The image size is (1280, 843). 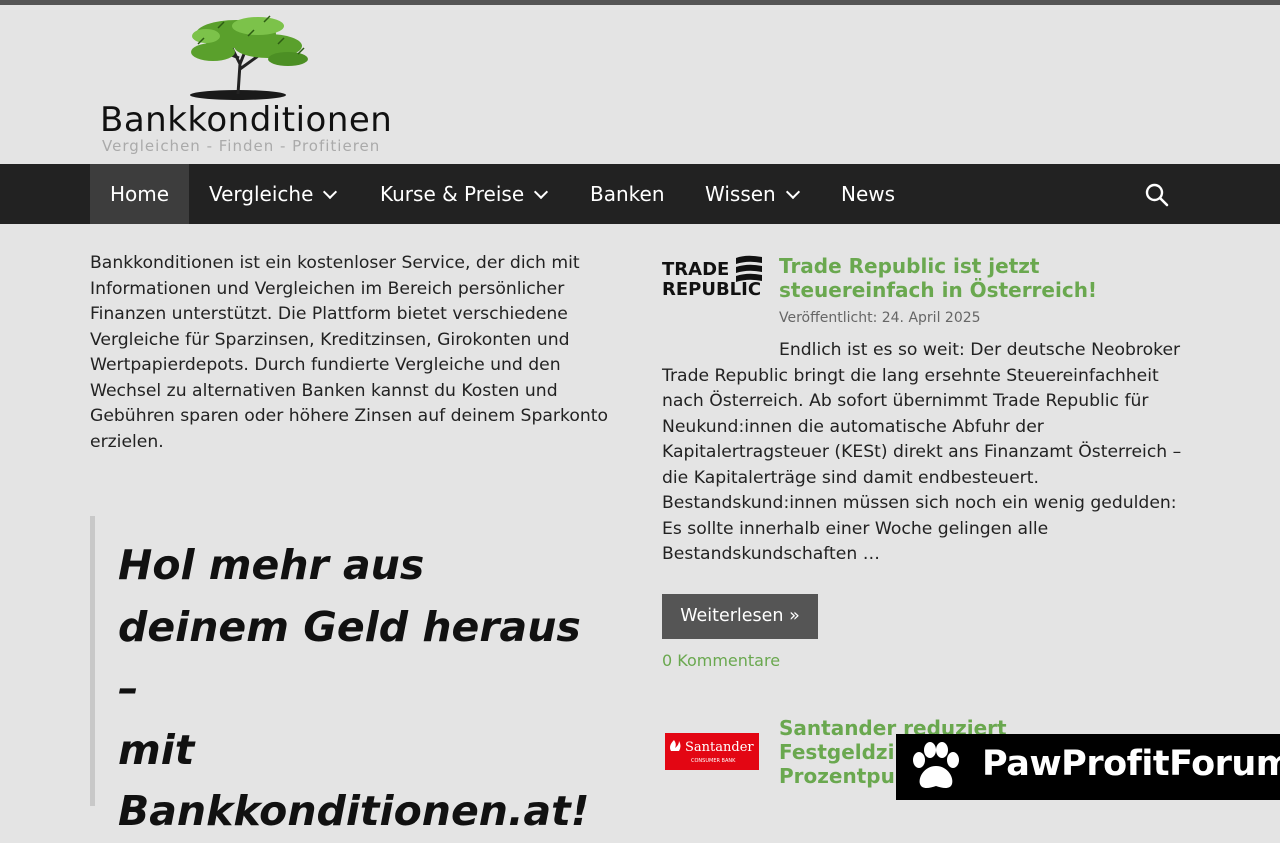 I want to click on tree-icon, so click(x=249, y=57).